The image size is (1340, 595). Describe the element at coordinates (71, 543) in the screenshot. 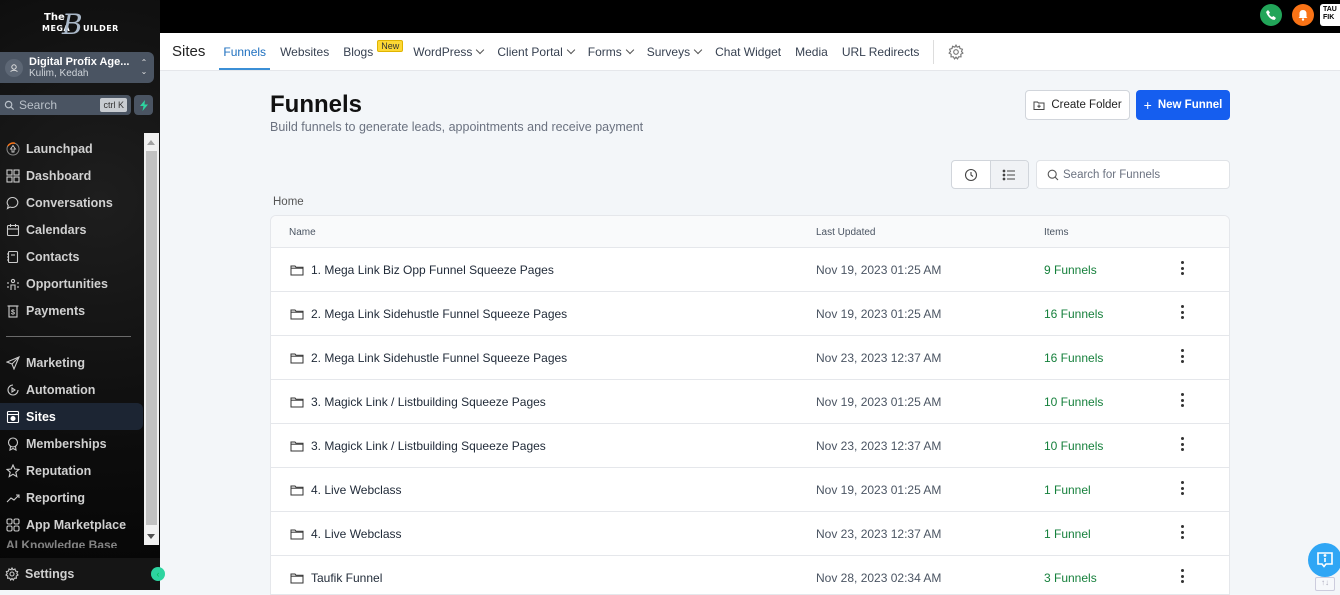

I see `sidebar-item-partial: AI Knowledge Base` at that location.